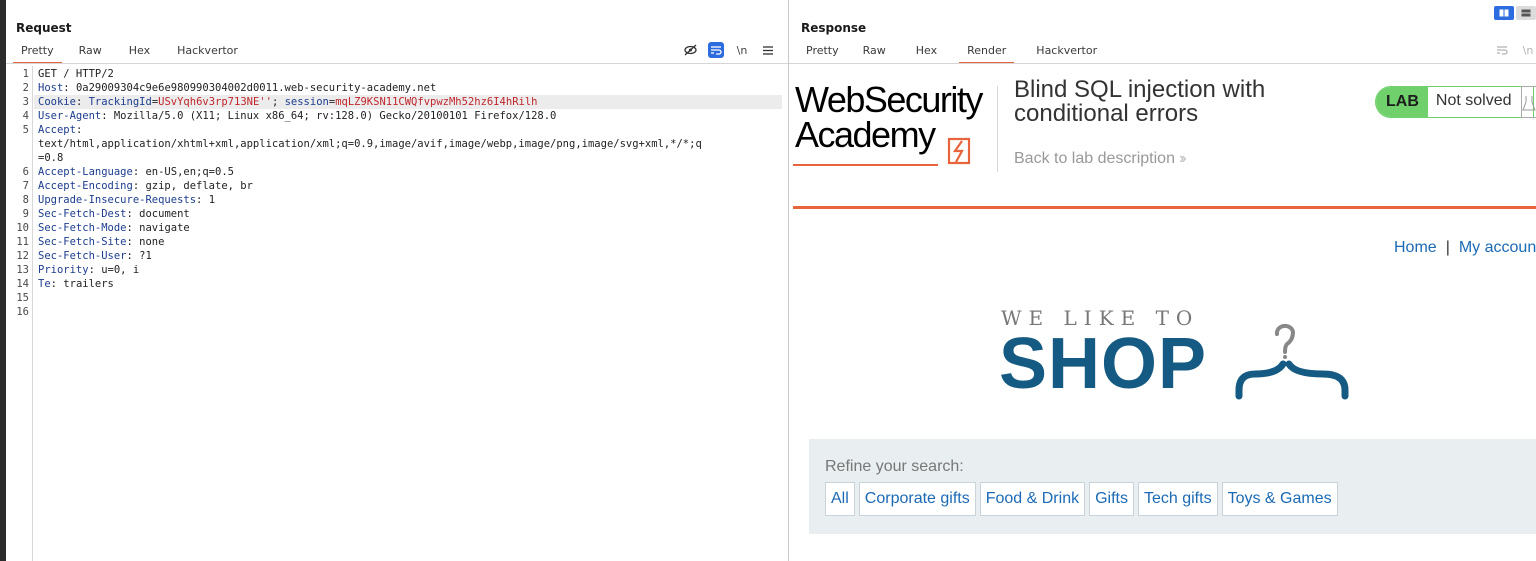  Describe the element at coordinates (1032, 499) in the screenshot. I see `category-food-drink: Food & Drink` at that location.